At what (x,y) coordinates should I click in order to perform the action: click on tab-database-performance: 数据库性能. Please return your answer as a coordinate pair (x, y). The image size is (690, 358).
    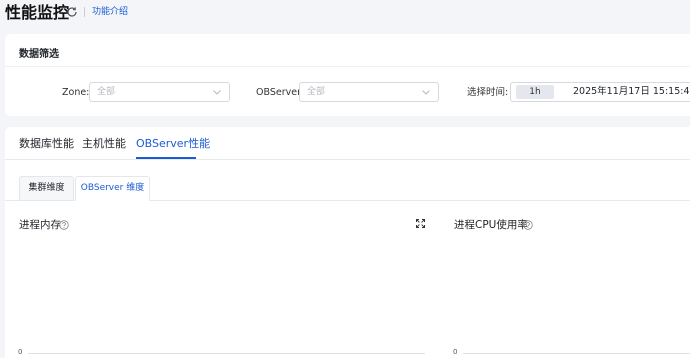
    Looking at the image, I should click on (46, 144).